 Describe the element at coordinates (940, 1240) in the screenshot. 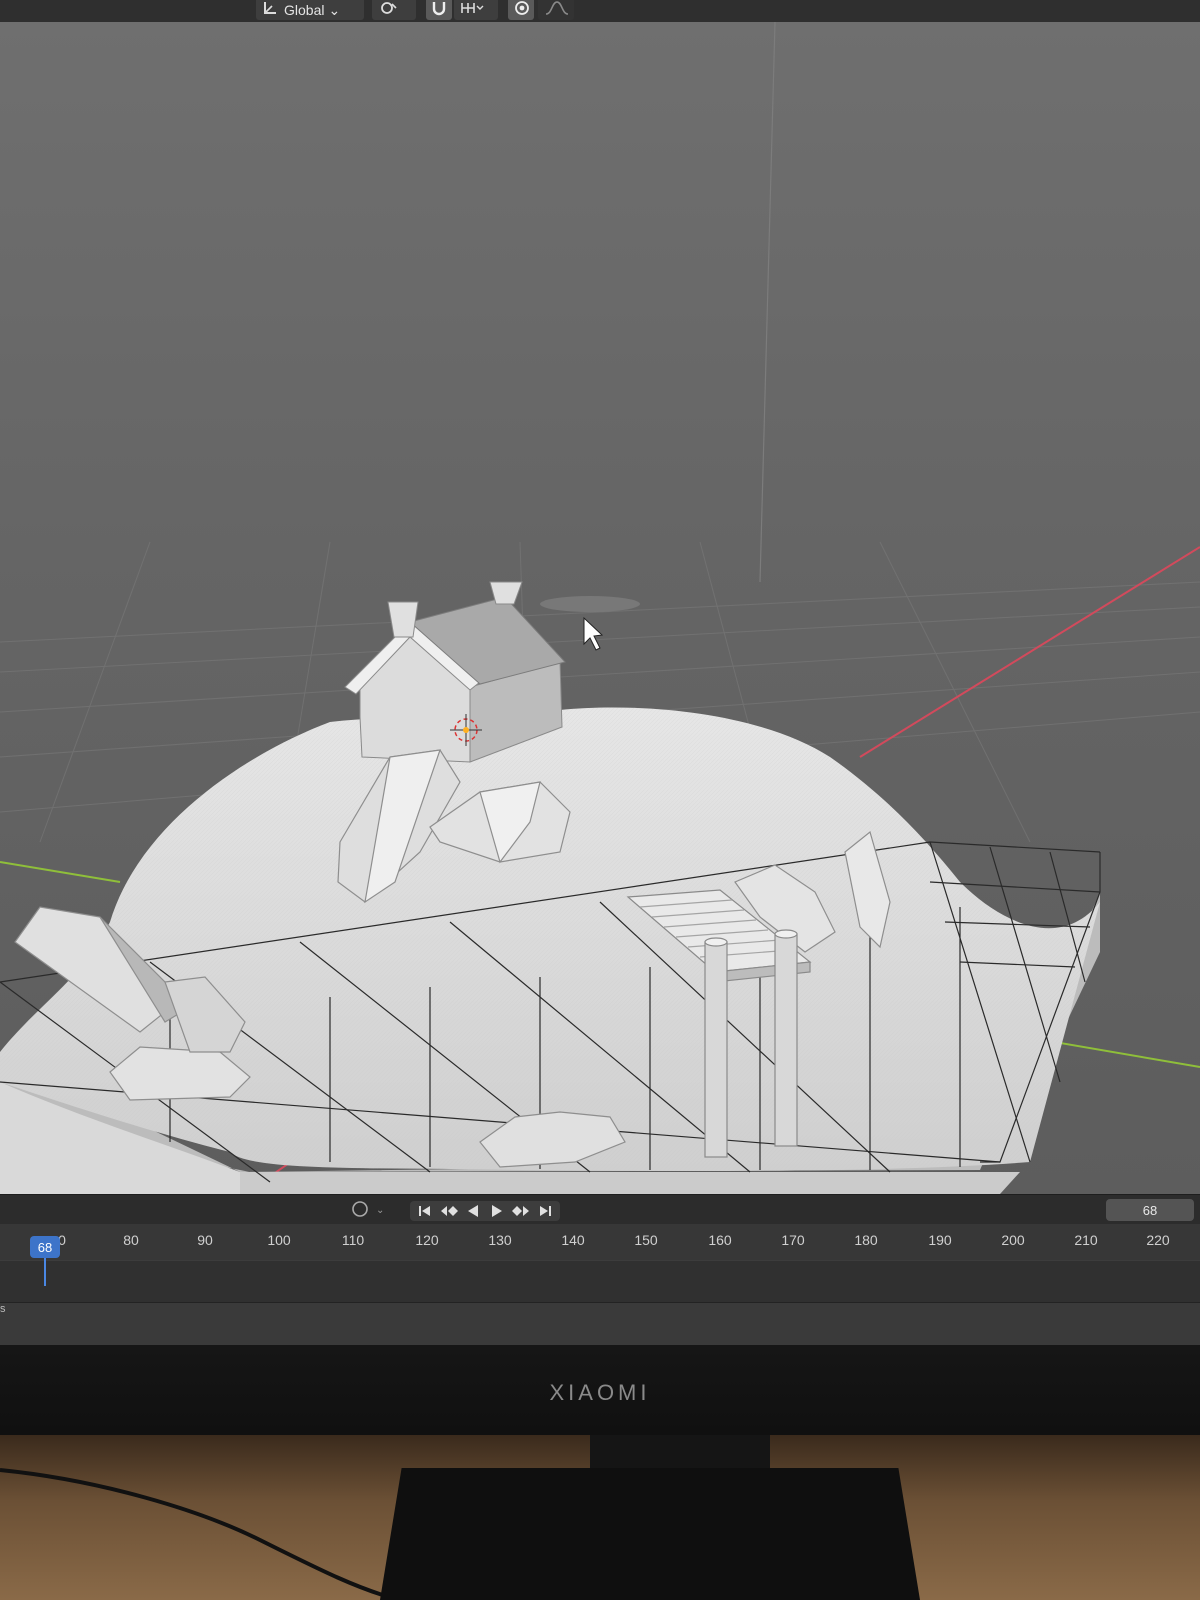

I see `tick-label: 190` at that location.